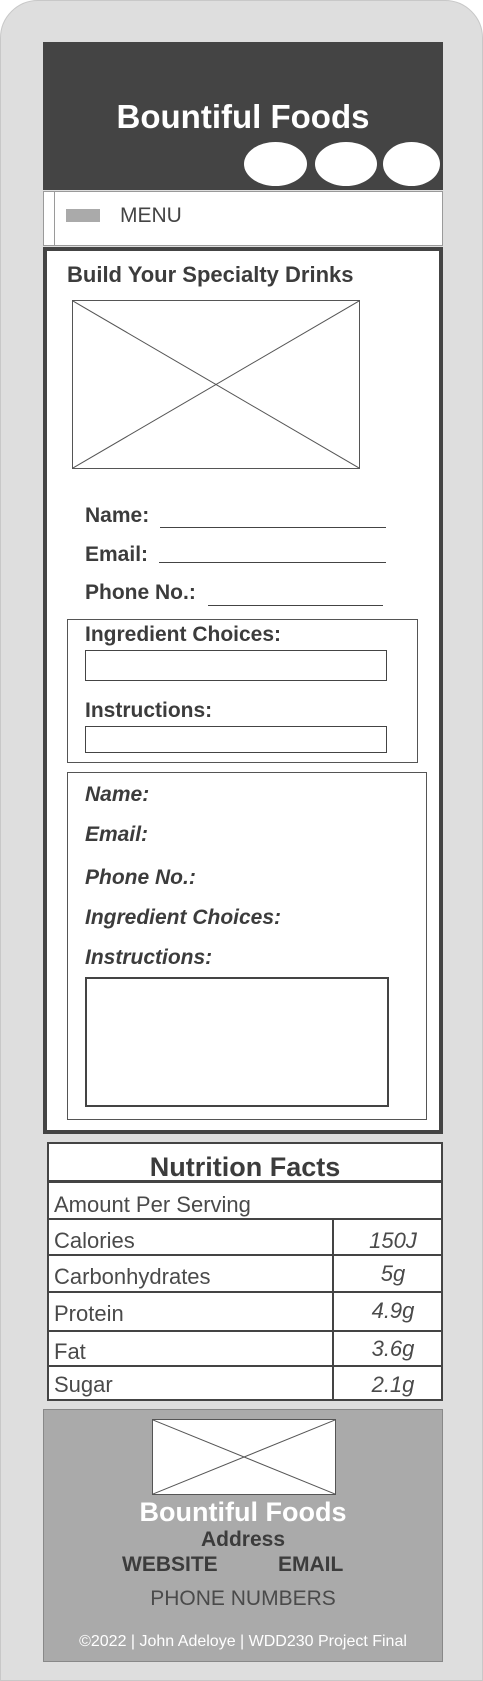  I want to click on email-input, so click(272, 562).